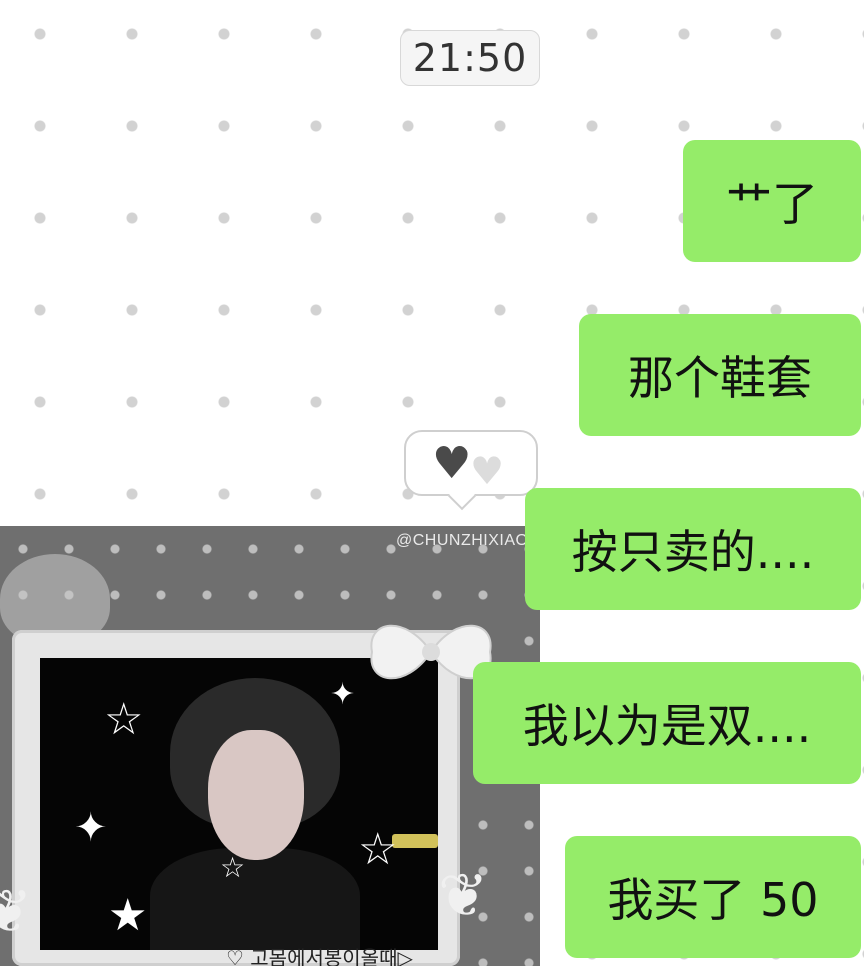 This screenshot has width=864, height=966. Describe the element at coordinates (255, 899) in the screenshot. I see `person-body` at that location.